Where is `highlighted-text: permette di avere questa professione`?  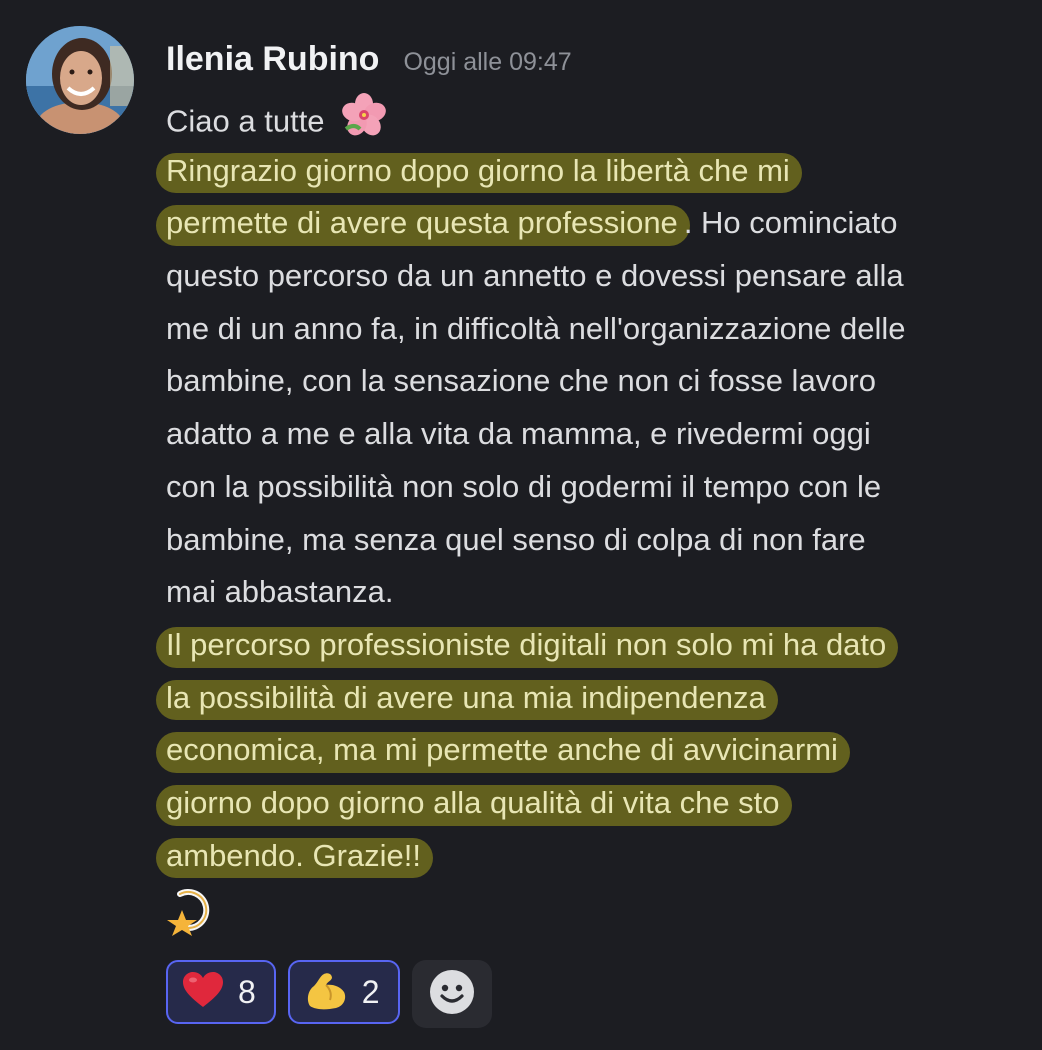
highlighted-text: permette di avere questa professione is located at coordinates (423, 223).